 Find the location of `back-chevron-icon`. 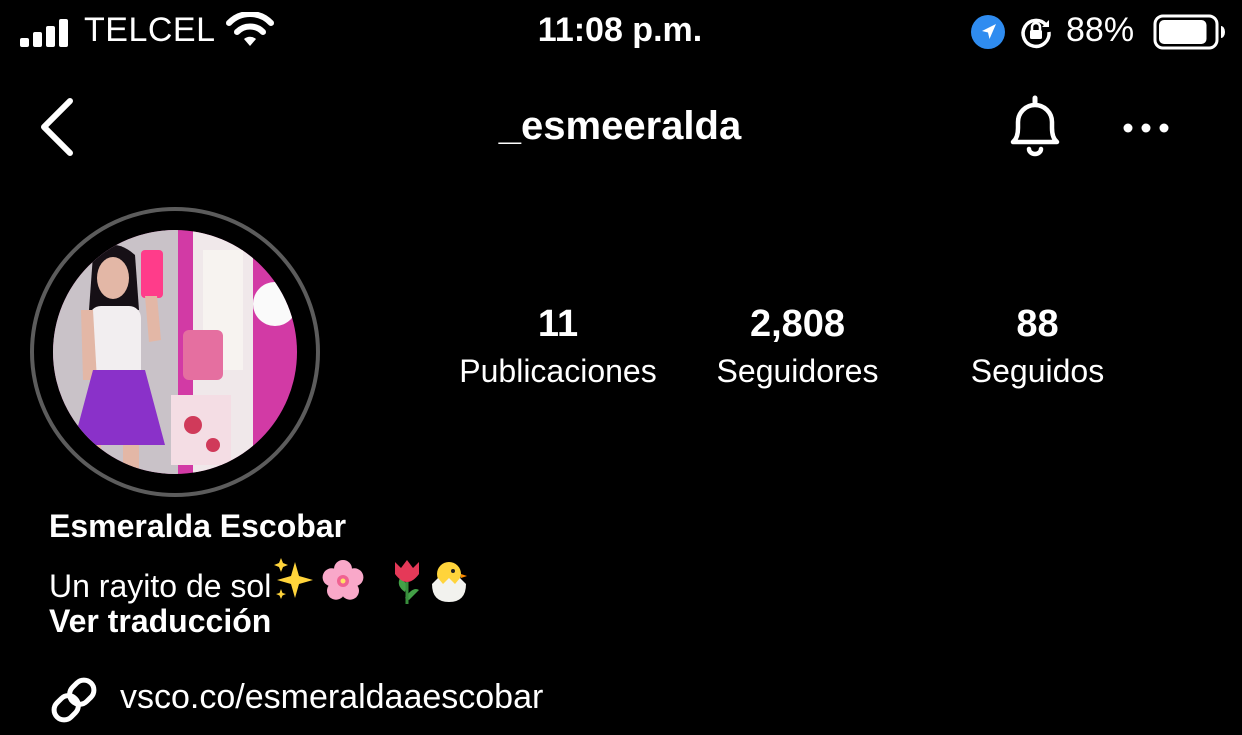

back-chevron-icon is located at coordinates (57, 127).